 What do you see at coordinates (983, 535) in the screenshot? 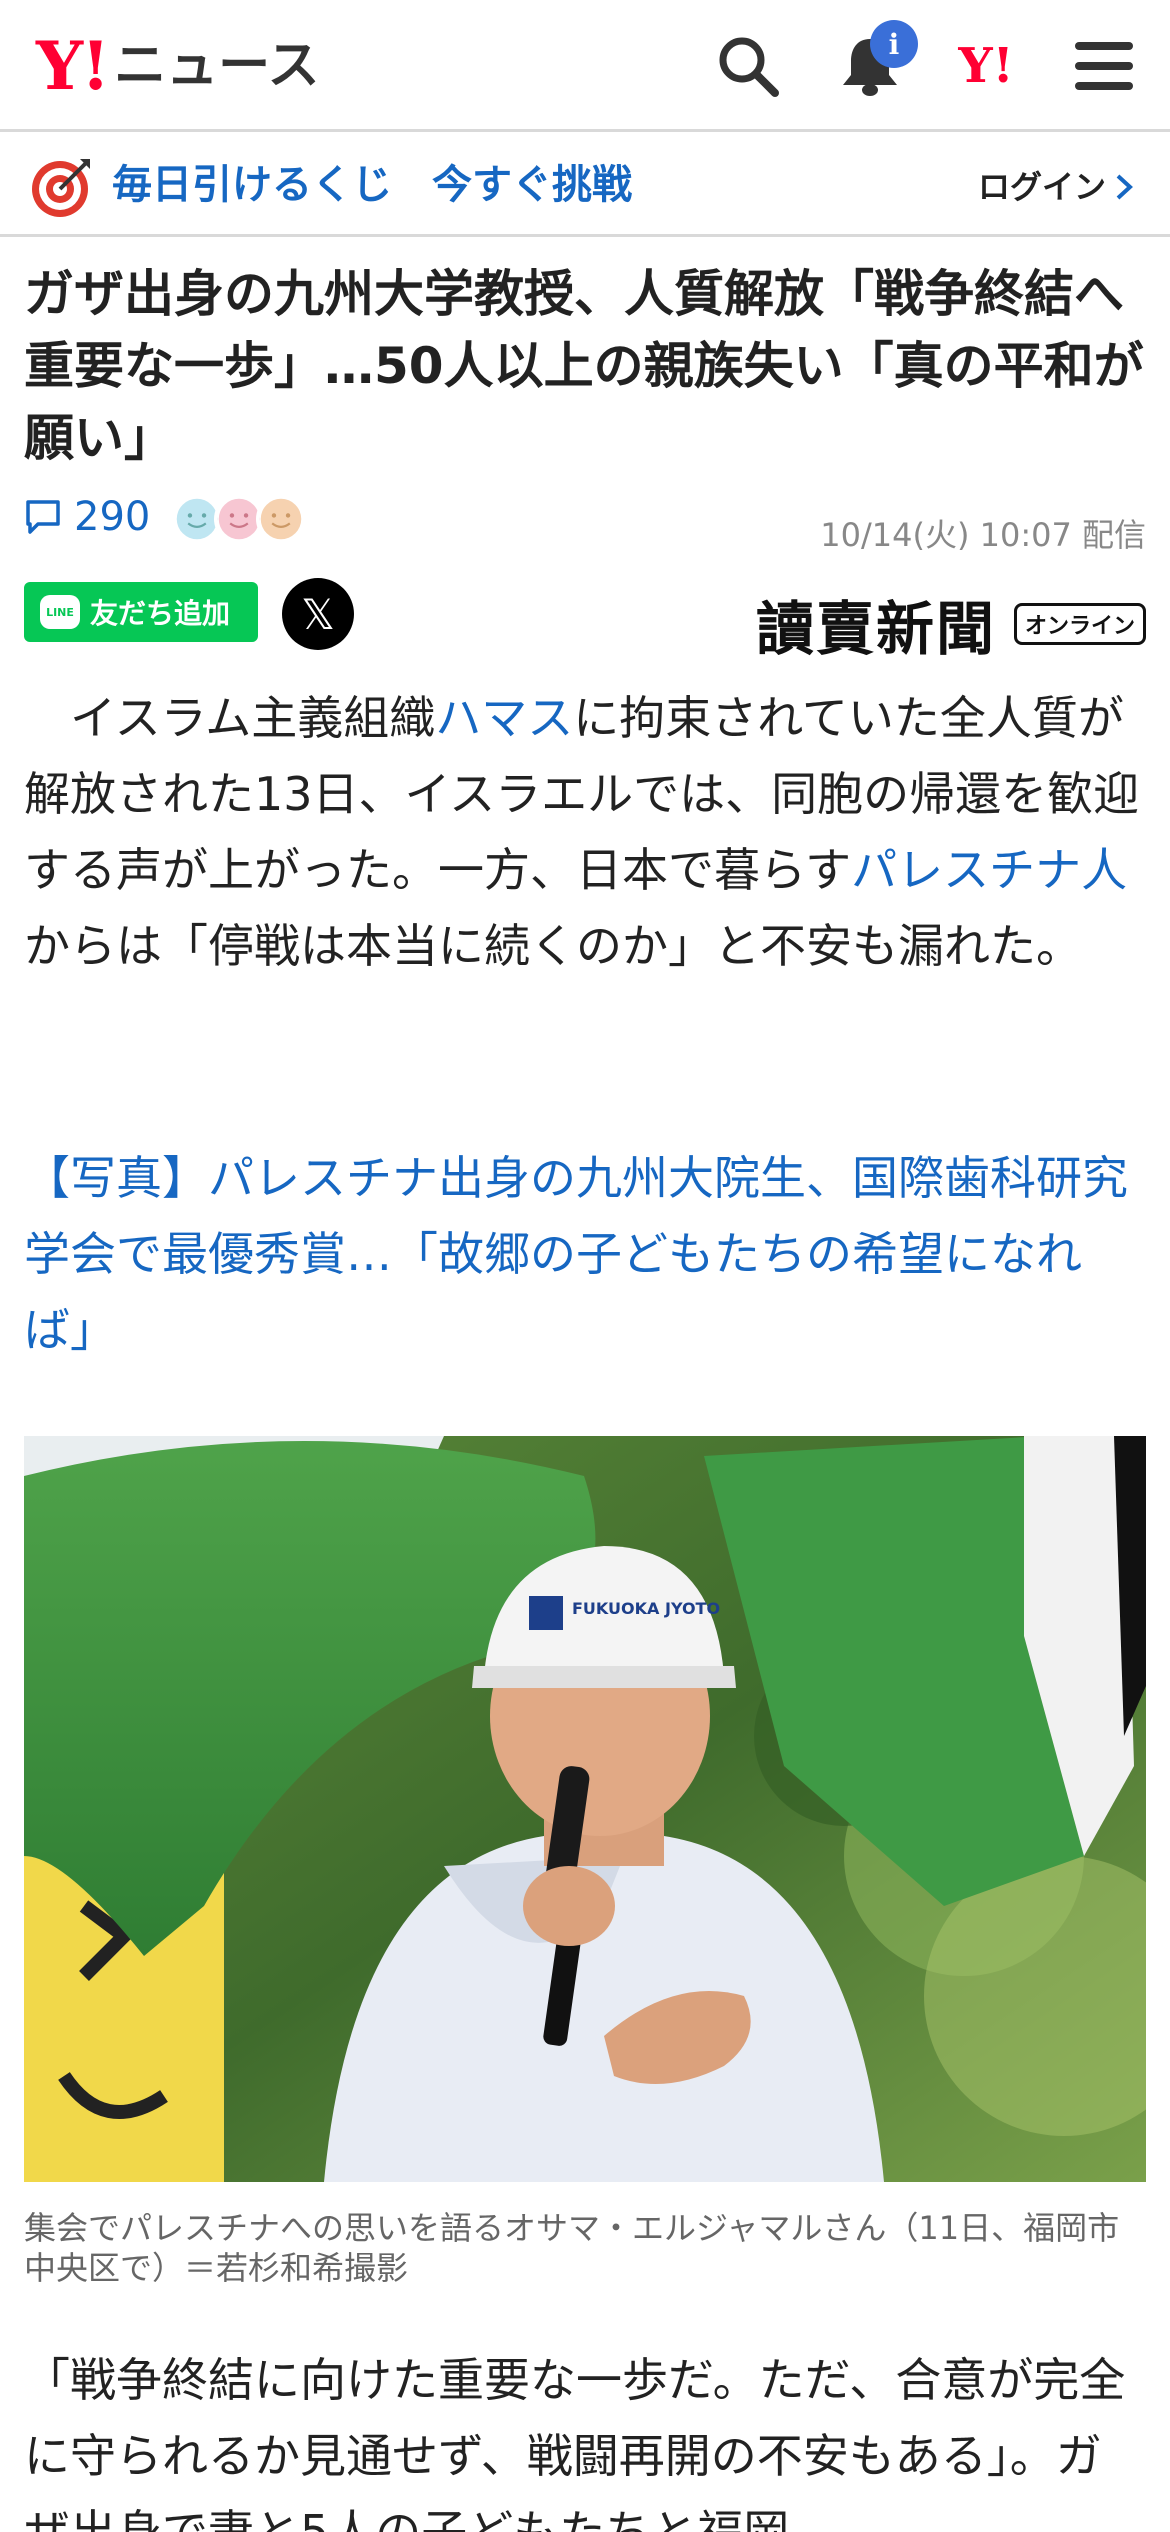
I see `publish-date: 10/14(火) 10:07 配信` at bounding box center [983, 535].